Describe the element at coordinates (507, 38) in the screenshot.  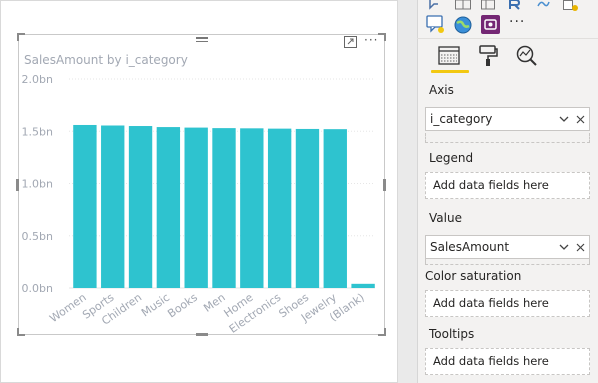
I see `pane-divider` at that location.